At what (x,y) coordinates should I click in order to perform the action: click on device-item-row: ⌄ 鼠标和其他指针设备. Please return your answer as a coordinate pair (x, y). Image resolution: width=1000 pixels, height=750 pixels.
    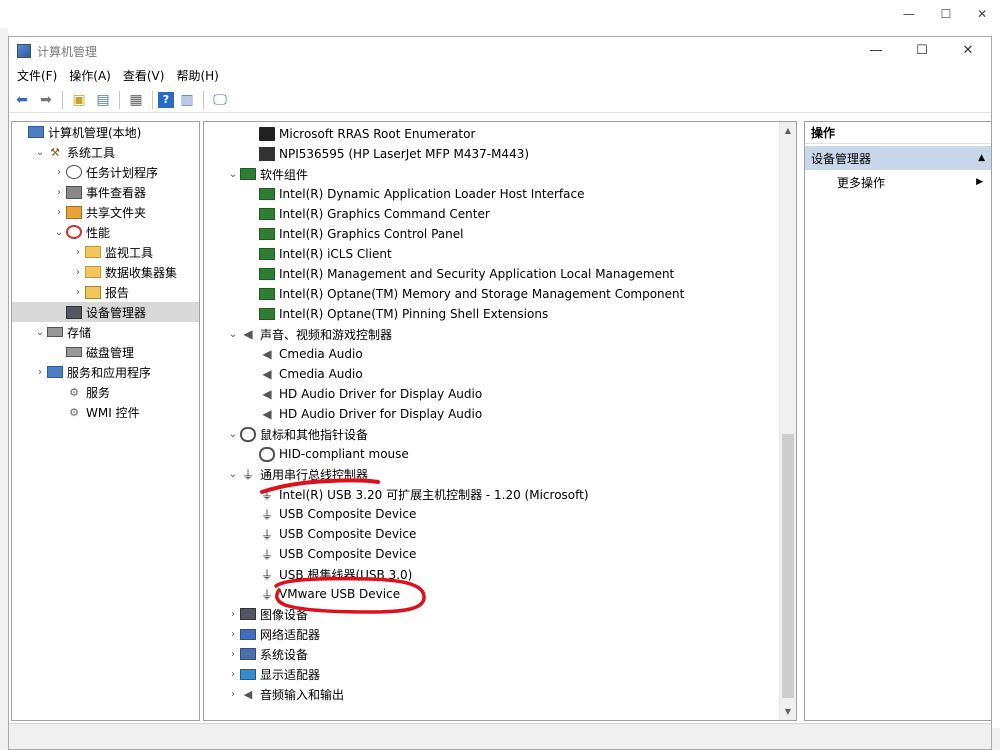
    Looking at the image, I should click on (491, 434).